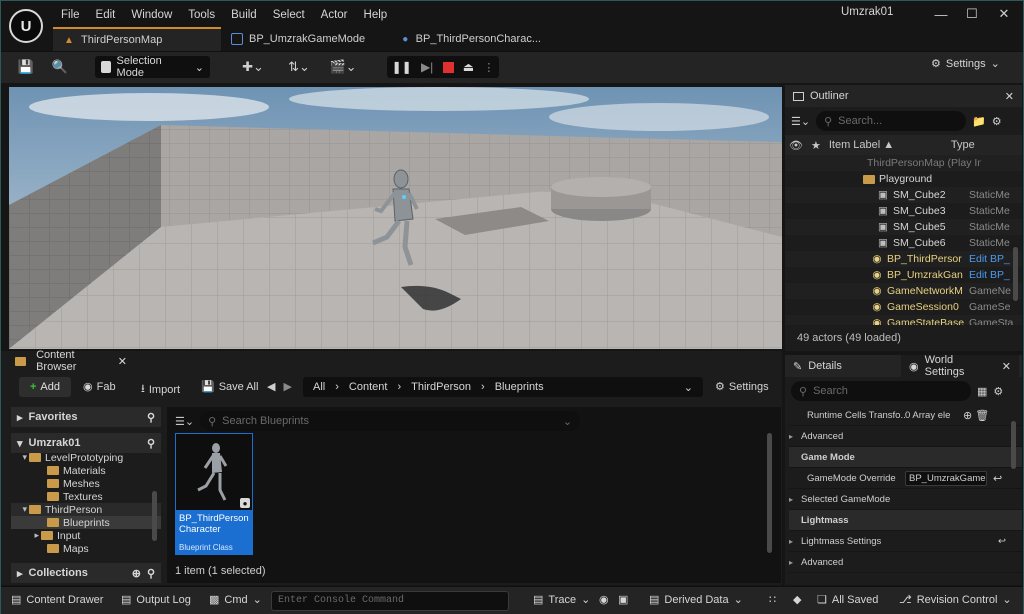  Describe the element at coordinates (519, 387) in the screenshot. I see `breadcrumb-blueprints: Blueprints` at that location.